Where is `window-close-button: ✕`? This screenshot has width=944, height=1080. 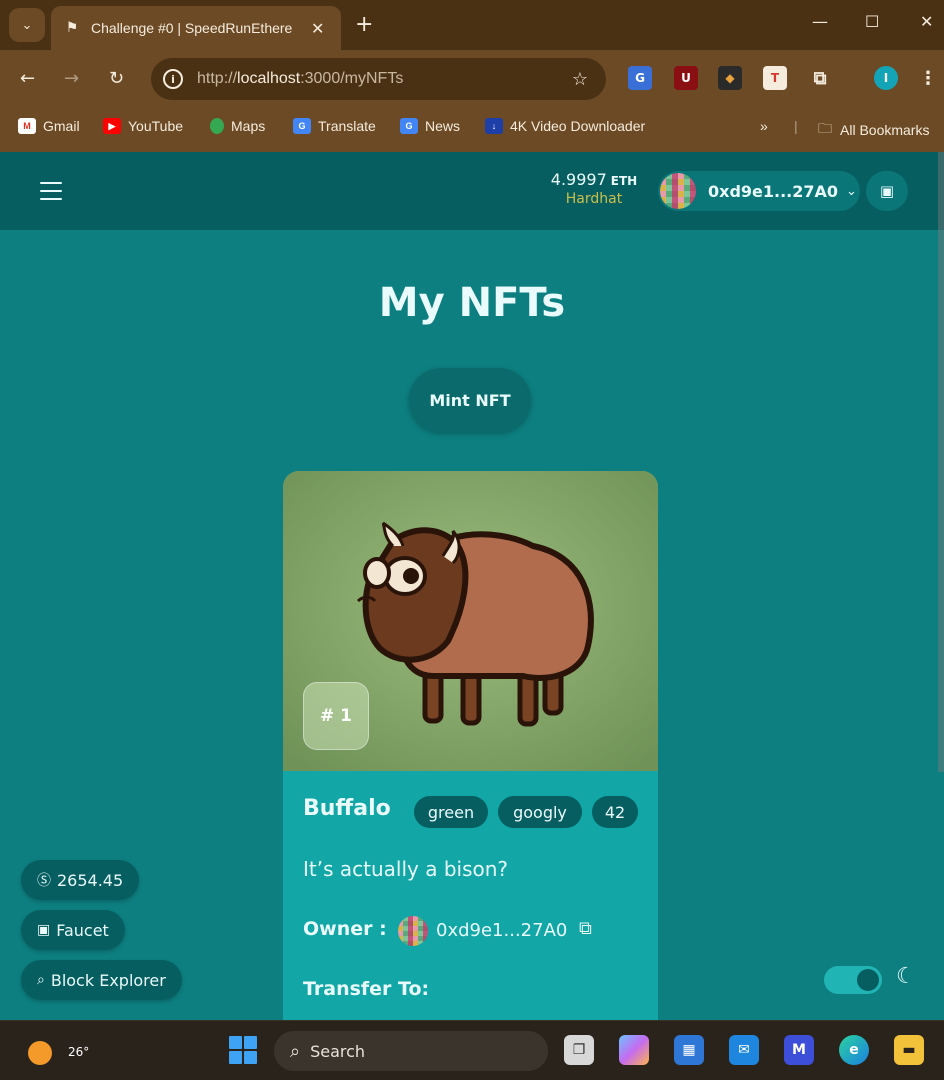
window-close-button: ✕ is located at coordinates (926, 21).